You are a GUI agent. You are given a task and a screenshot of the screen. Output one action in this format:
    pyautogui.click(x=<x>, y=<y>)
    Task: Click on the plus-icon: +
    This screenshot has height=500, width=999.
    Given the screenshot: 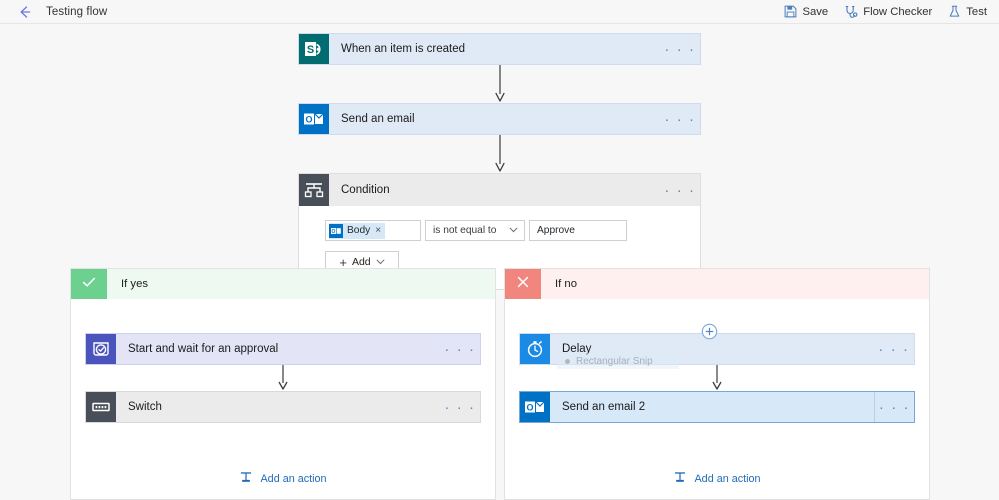 What is the action you would take?
    pyautogui.click(x=343, y=262)
    